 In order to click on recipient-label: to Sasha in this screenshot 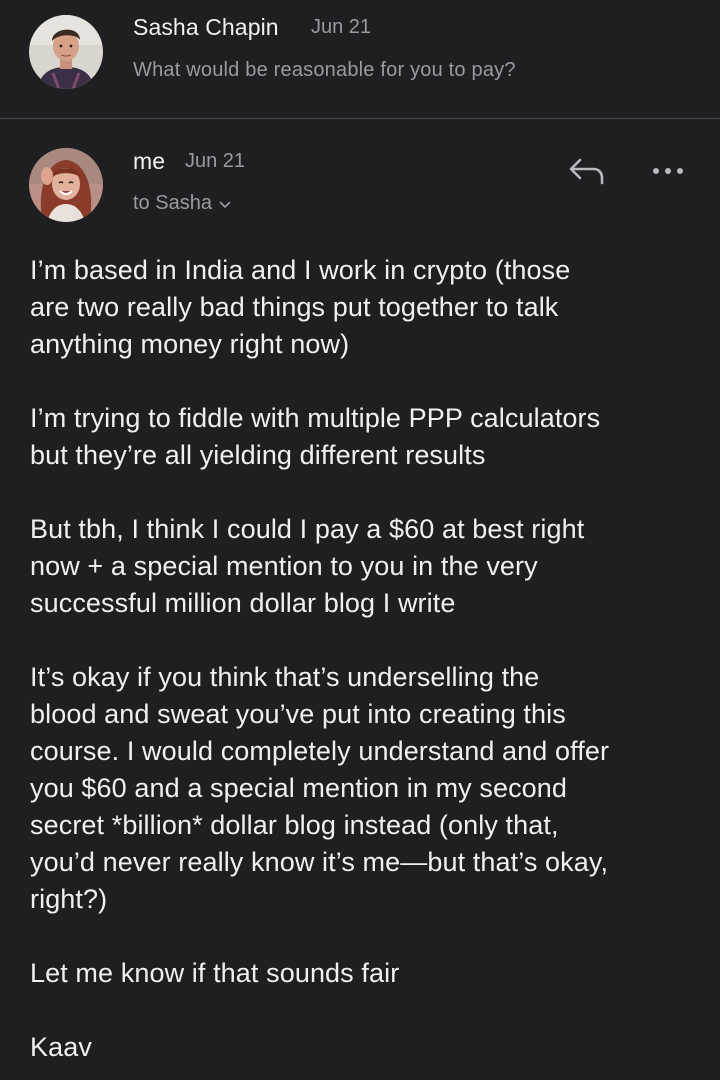, I will do `click(172, 202)`.